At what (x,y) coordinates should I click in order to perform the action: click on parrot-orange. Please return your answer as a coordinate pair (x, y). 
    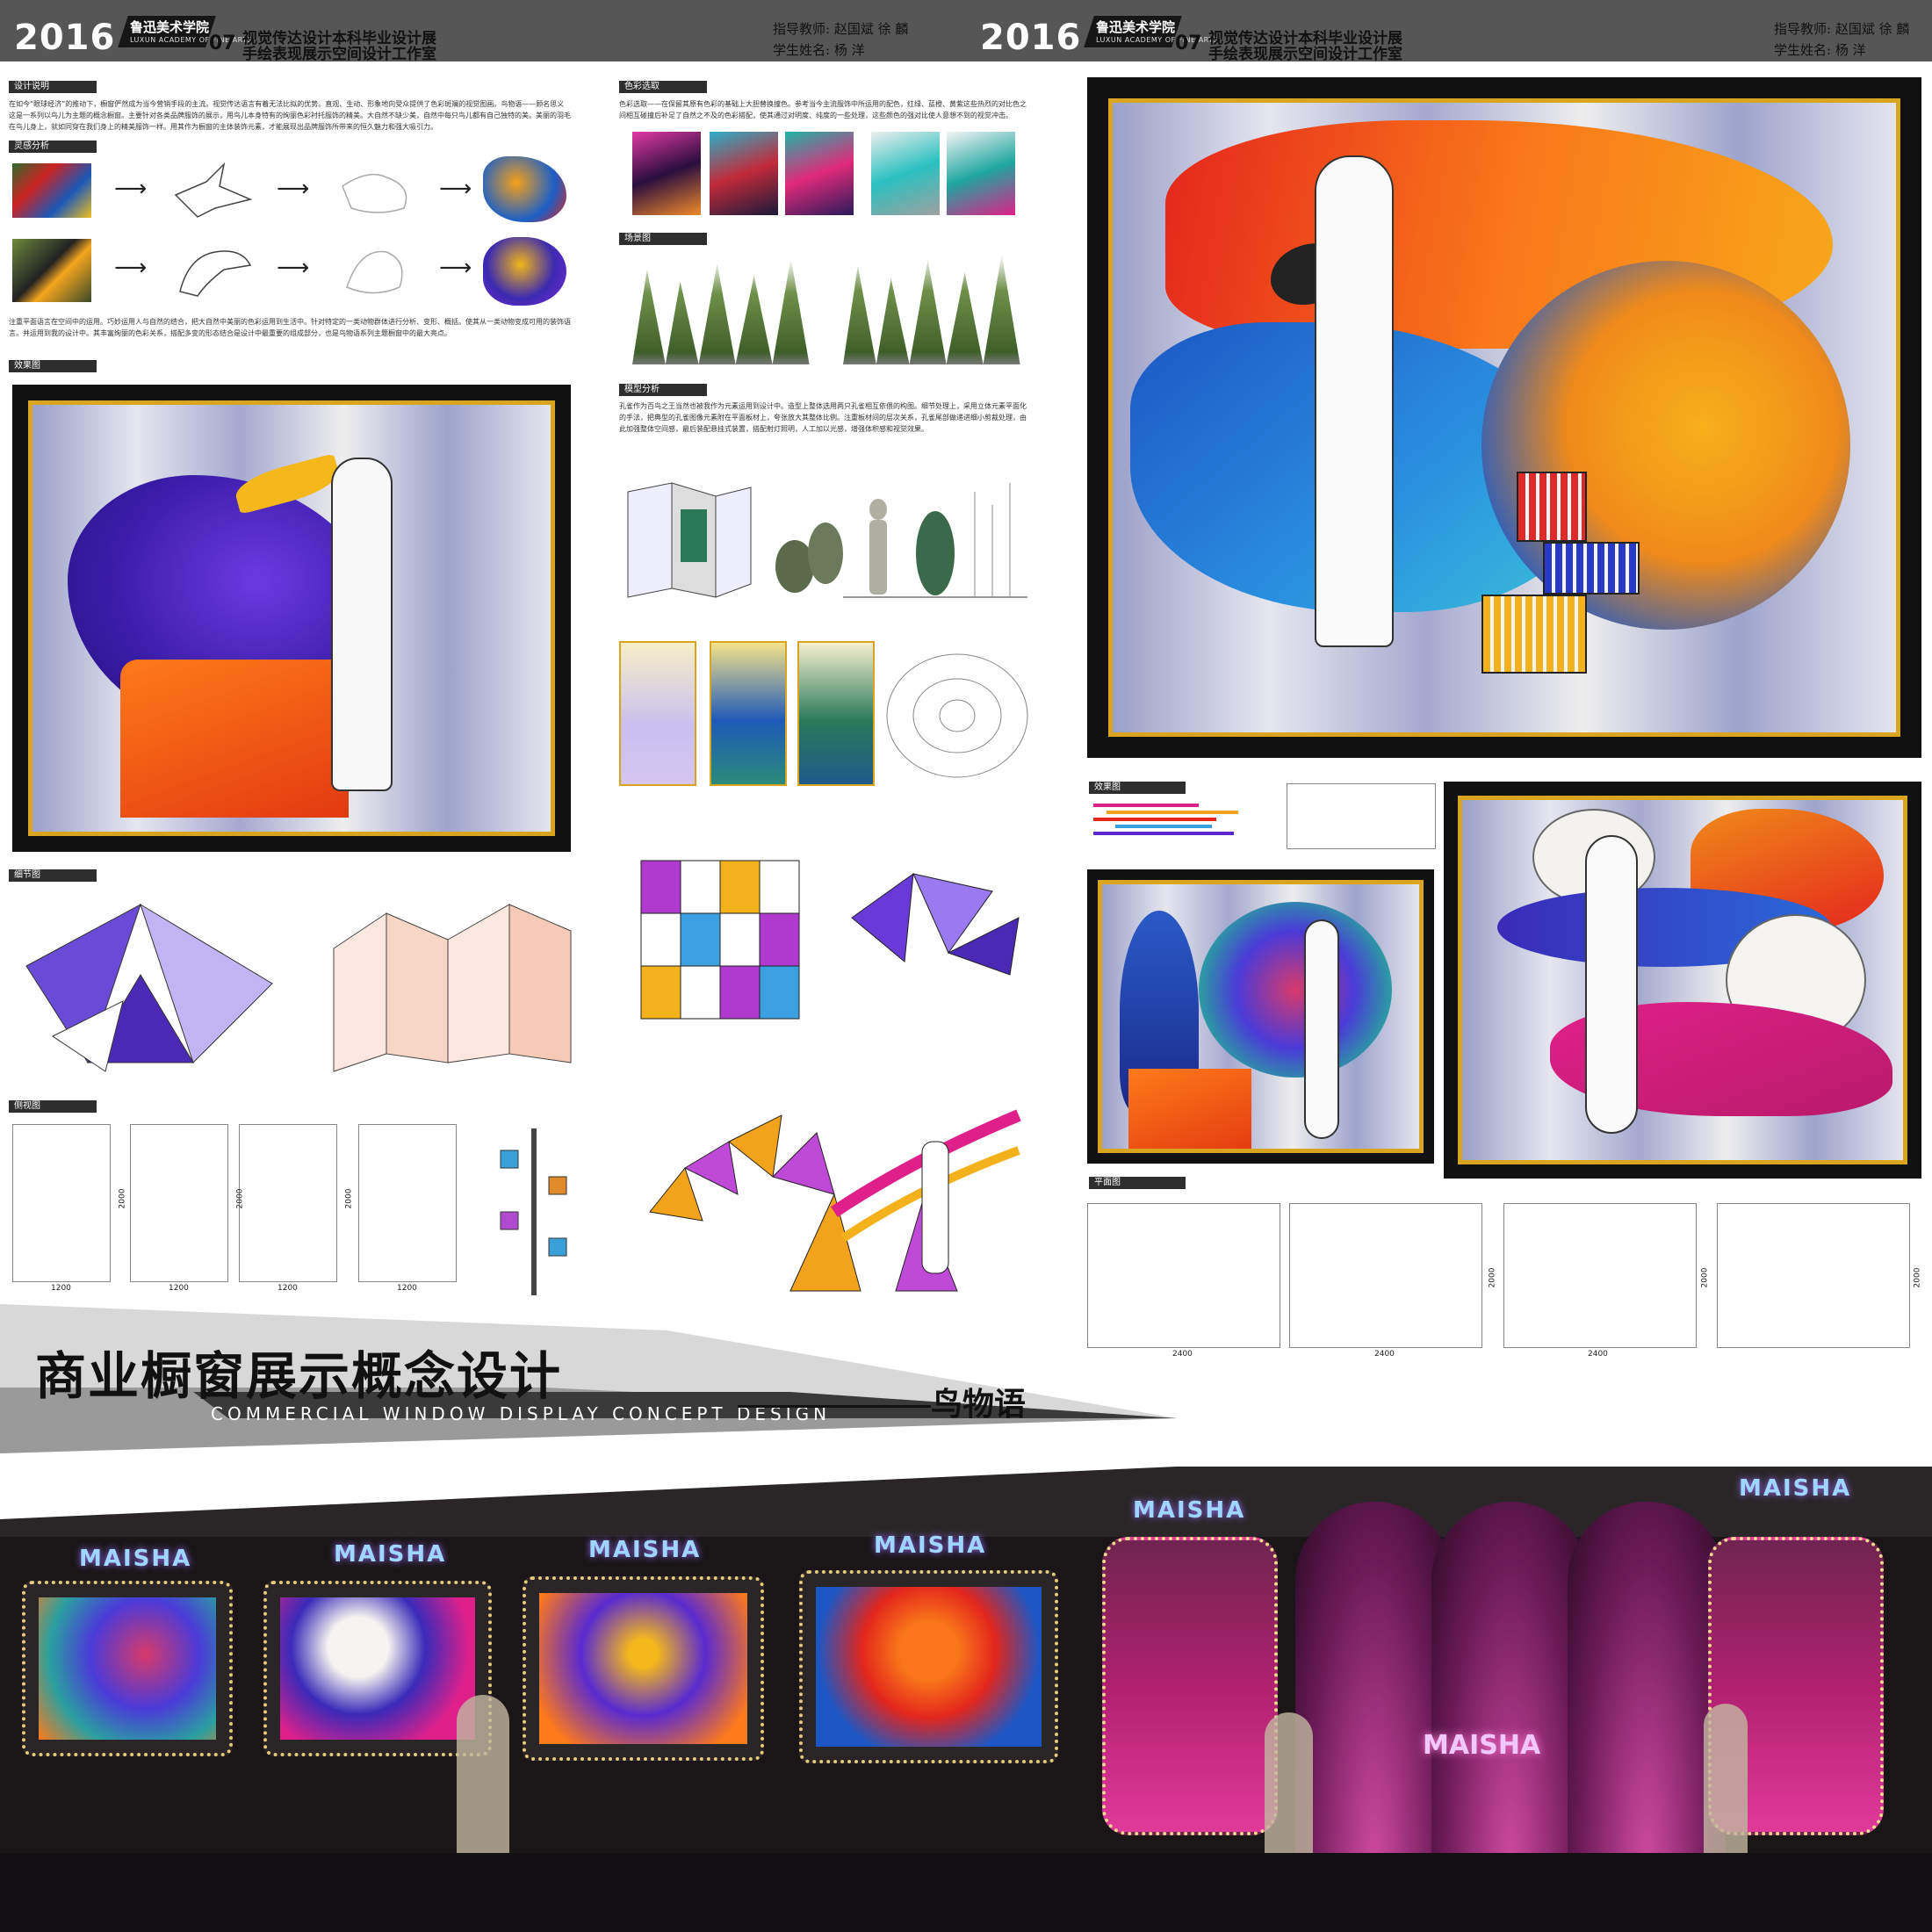
    Looking at the image, I should click on (1666, 445).